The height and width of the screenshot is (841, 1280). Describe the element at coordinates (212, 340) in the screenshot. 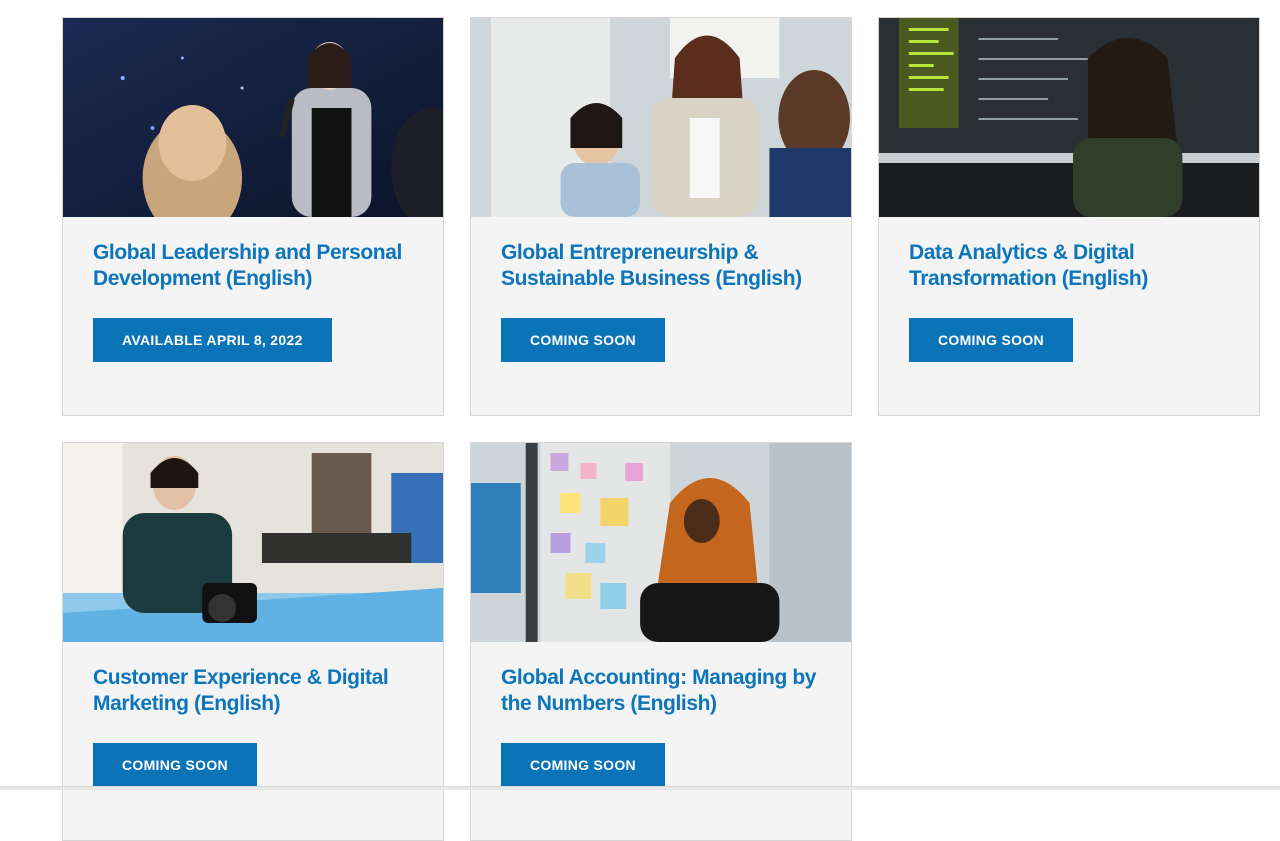

I see `available-date-button: AVAILABLE APRIL 8, 2022` at that location.